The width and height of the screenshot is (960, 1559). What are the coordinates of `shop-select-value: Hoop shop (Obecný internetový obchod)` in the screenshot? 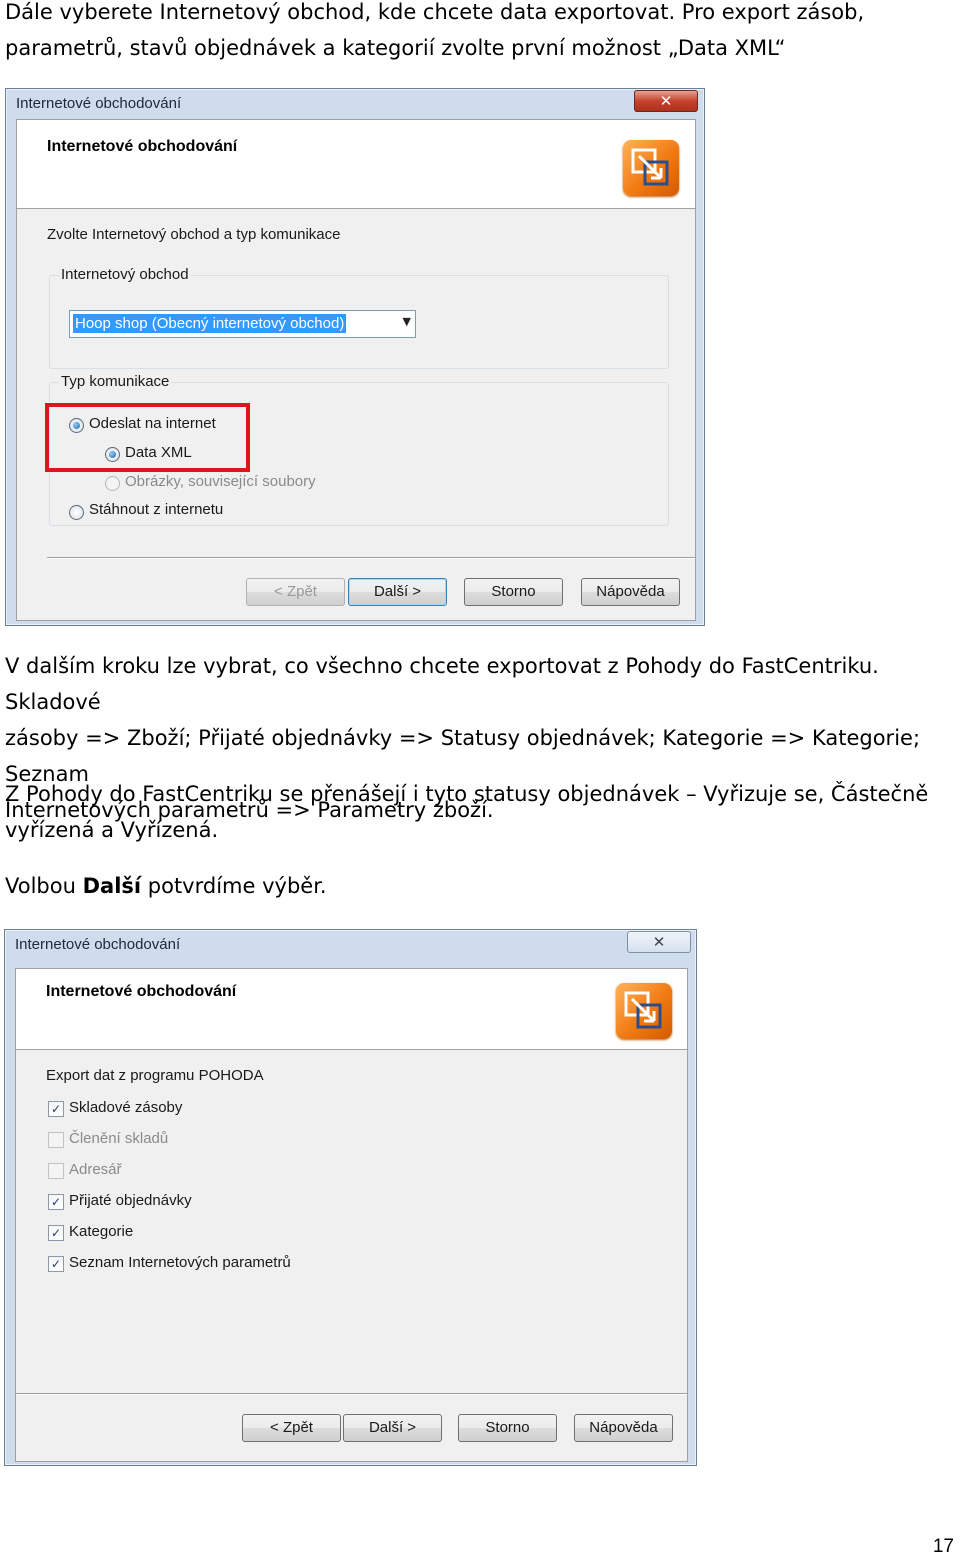 It's located at (210, 323).